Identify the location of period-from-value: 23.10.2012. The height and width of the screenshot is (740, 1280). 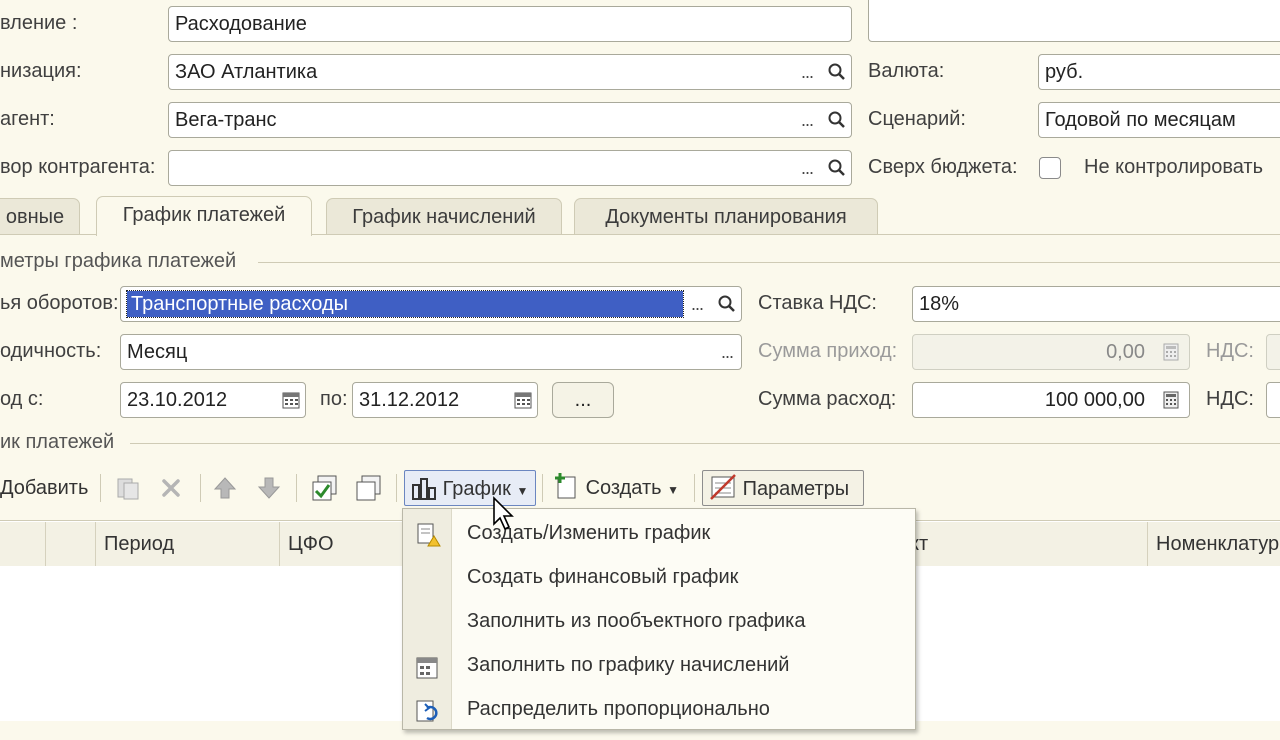
(177, 400).